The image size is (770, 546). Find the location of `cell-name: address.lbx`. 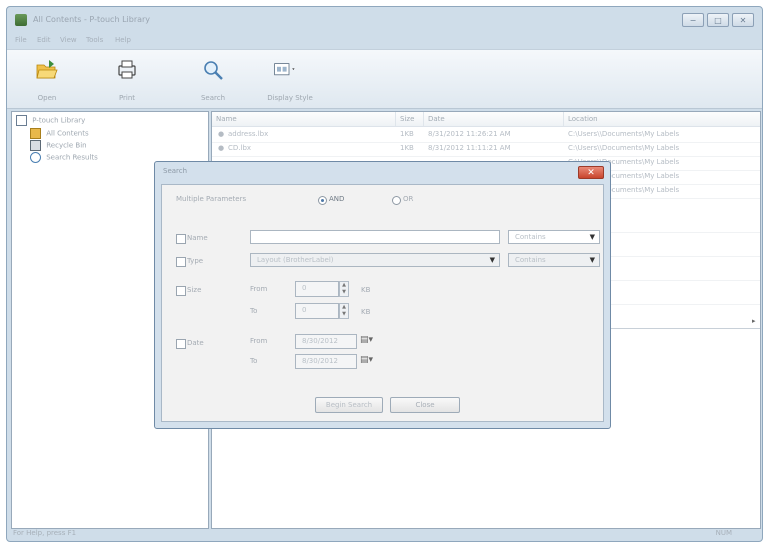

cell-name: address.lbx is located at coordinates (248, 134).